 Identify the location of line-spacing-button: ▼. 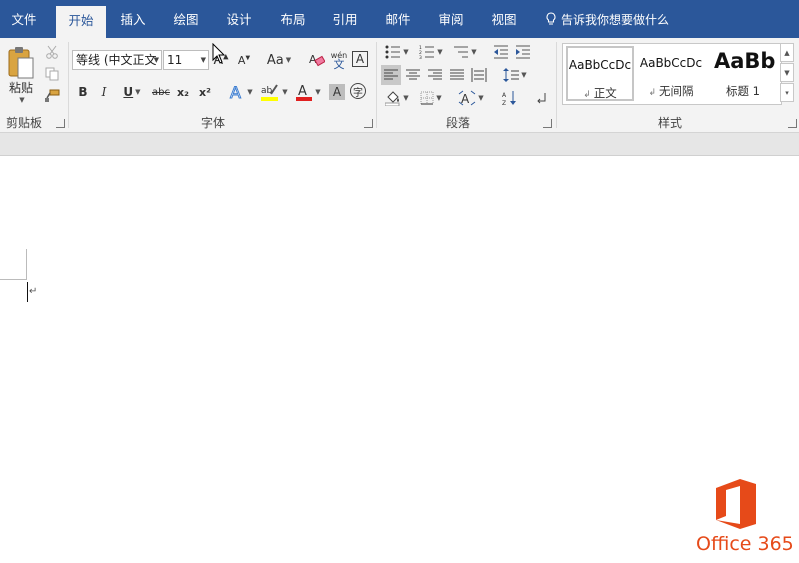
(515, 75).